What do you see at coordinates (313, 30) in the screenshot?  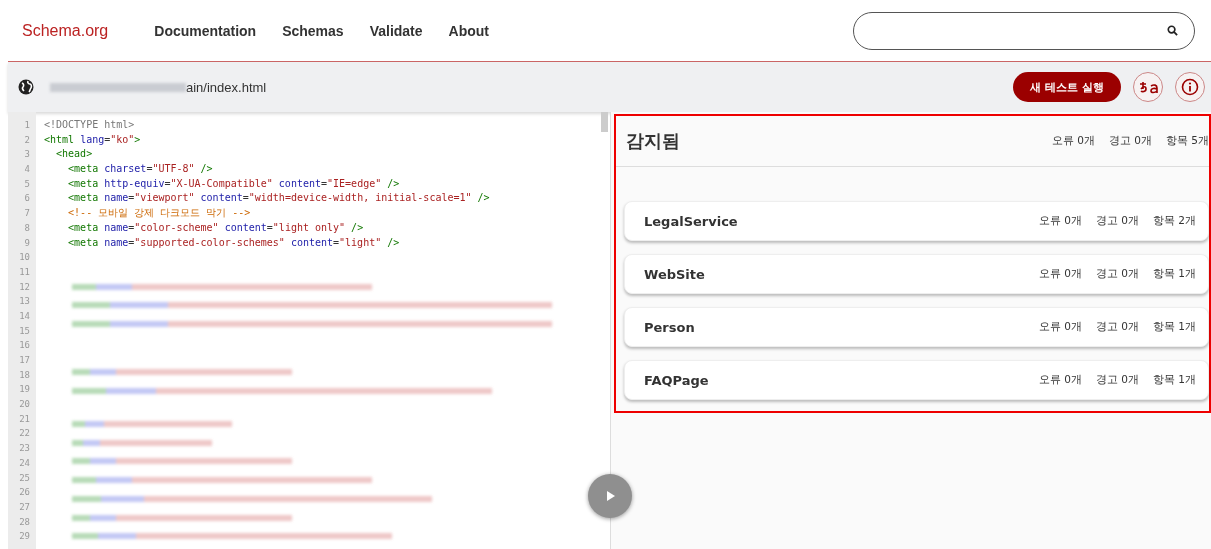 I see `nav-link: Schemas` at bounding box center [313, 30].